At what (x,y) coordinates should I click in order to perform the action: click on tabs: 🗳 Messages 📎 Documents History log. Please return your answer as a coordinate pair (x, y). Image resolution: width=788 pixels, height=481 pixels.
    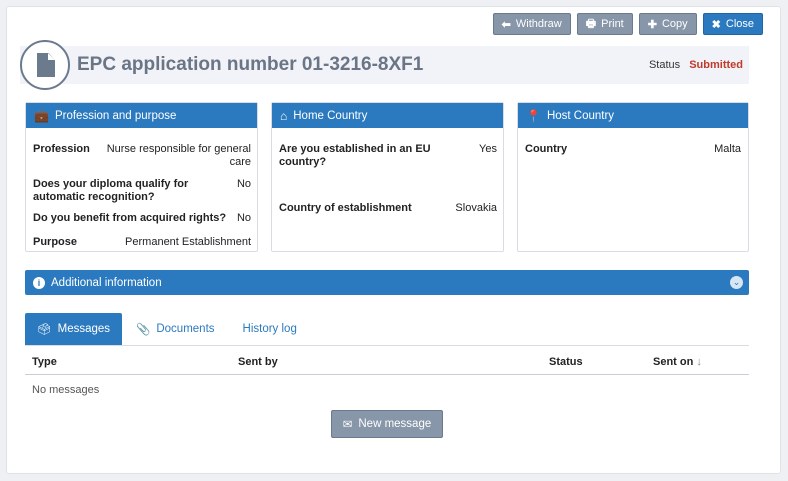
    Looking at the image, I should click on (167, 329).